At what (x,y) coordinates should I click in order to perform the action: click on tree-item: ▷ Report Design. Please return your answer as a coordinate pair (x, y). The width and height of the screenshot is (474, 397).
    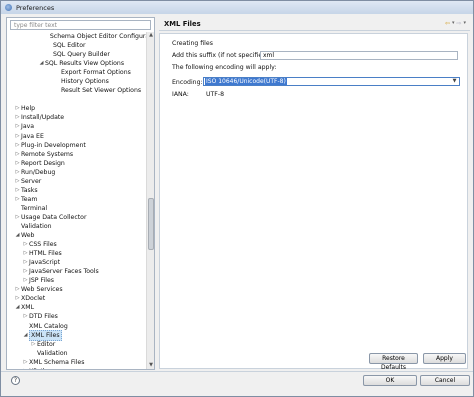
    Looking at the image, I should click on (77, 163).